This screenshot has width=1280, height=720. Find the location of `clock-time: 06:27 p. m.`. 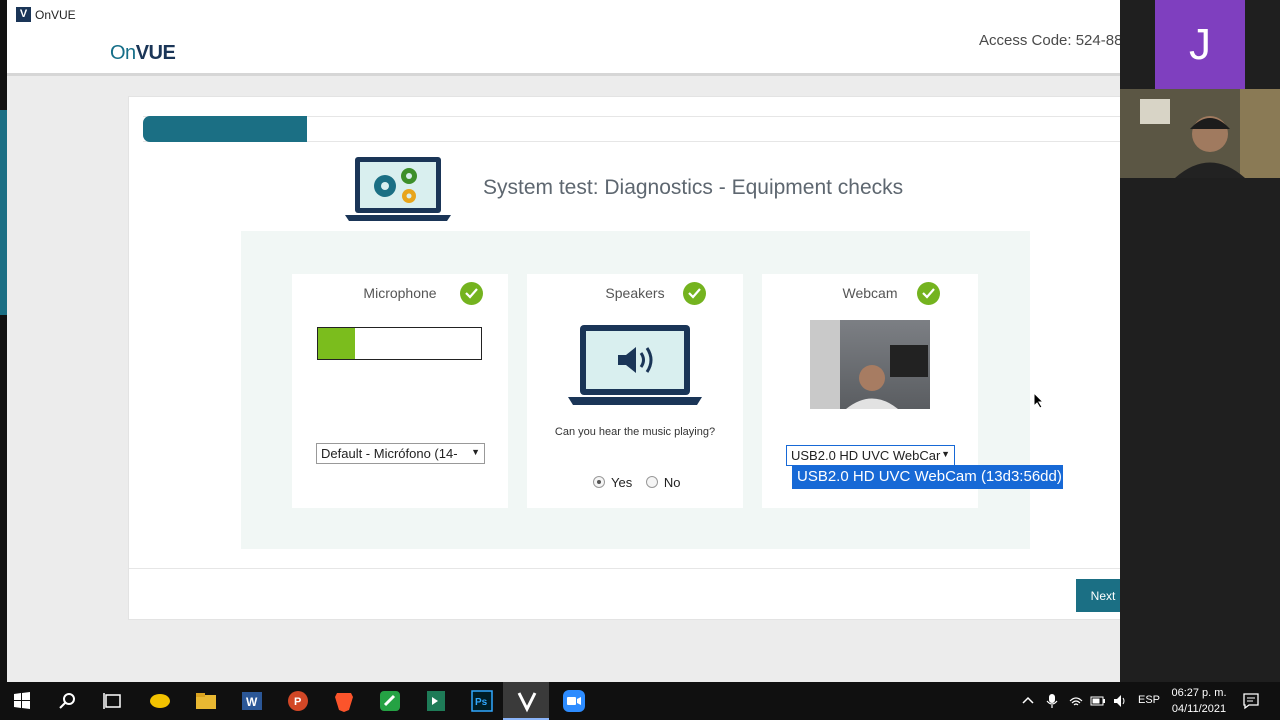

clock-time: 06:27 p. m. is located at coordinates (1199, 693).